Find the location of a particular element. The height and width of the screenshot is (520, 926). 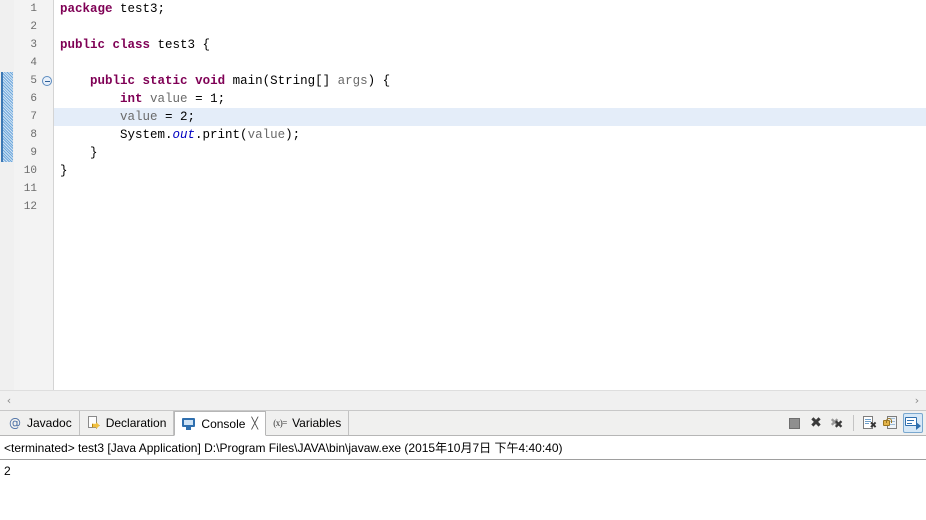

code-token: int is located at coordinates (131, 99).